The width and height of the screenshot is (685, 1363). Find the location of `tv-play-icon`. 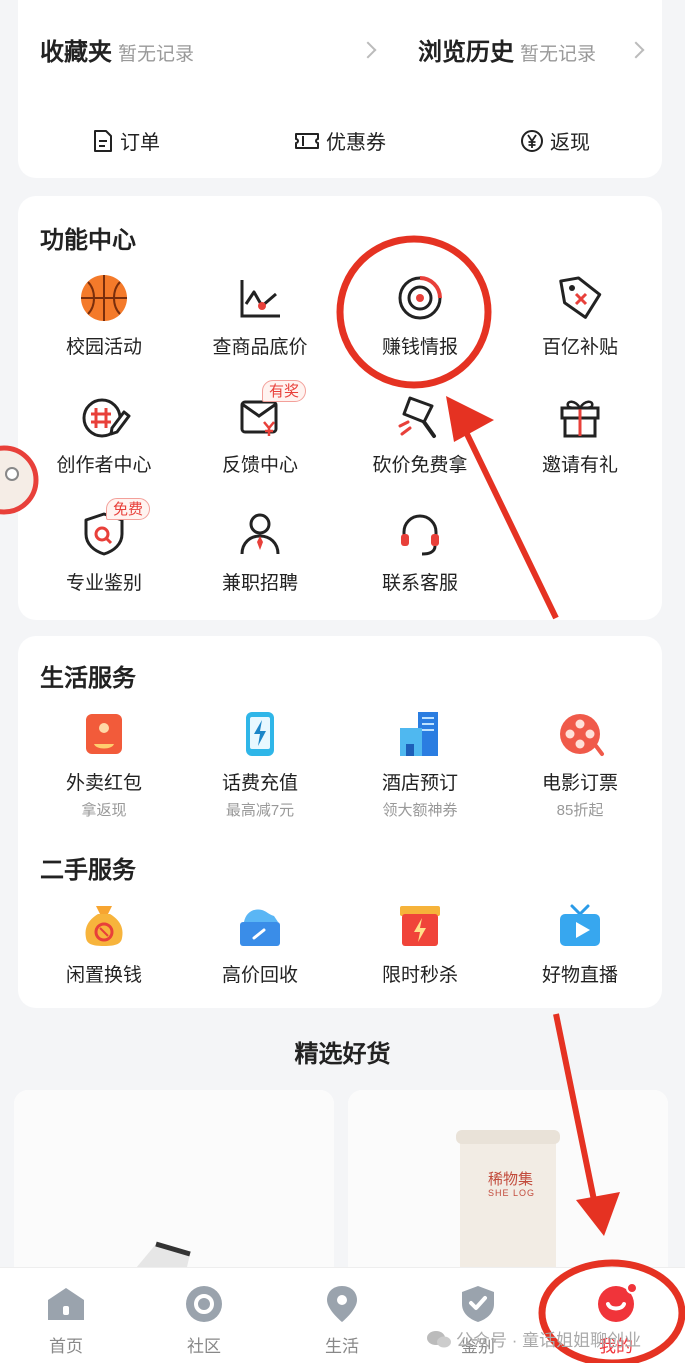

tv-play-icon is located at coordinates (580, 925).